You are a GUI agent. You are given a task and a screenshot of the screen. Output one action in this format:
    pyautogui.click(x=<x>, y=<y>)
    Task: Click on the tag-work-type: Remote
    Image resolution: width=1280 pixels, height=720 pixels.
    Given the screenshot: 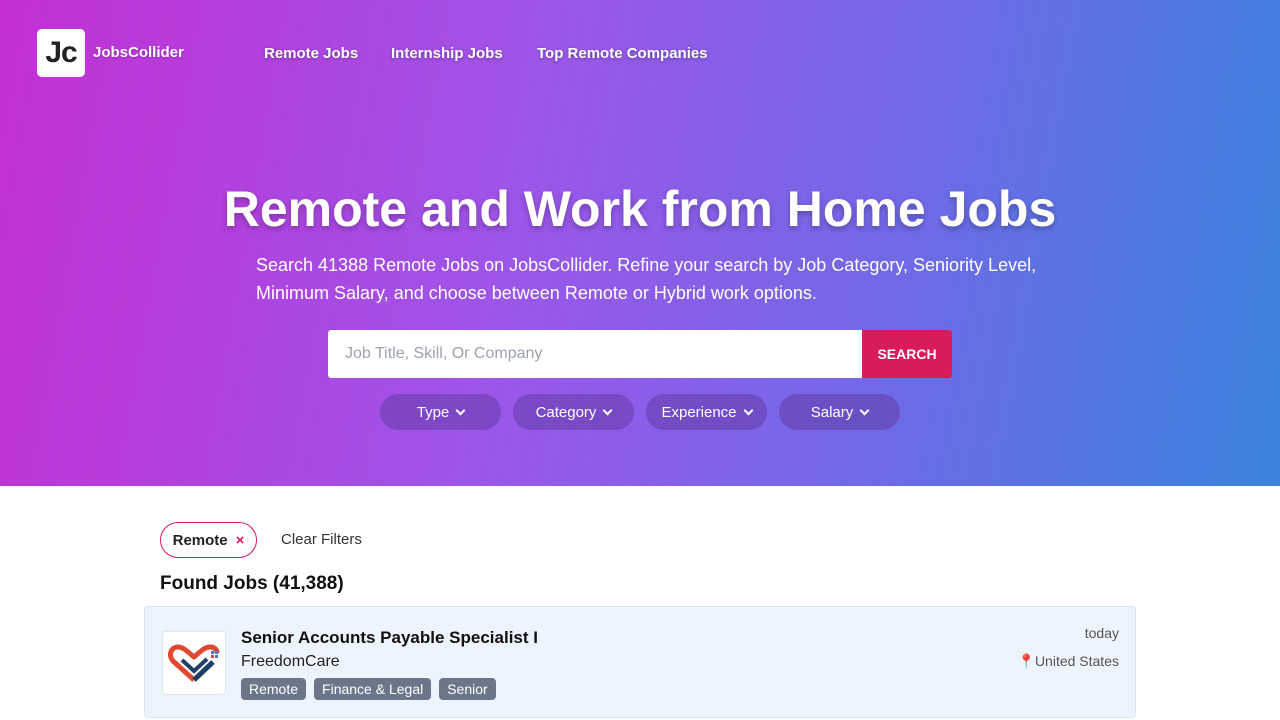 What is the action you would take?
    pyautogui.click(x=274, y=689)
    